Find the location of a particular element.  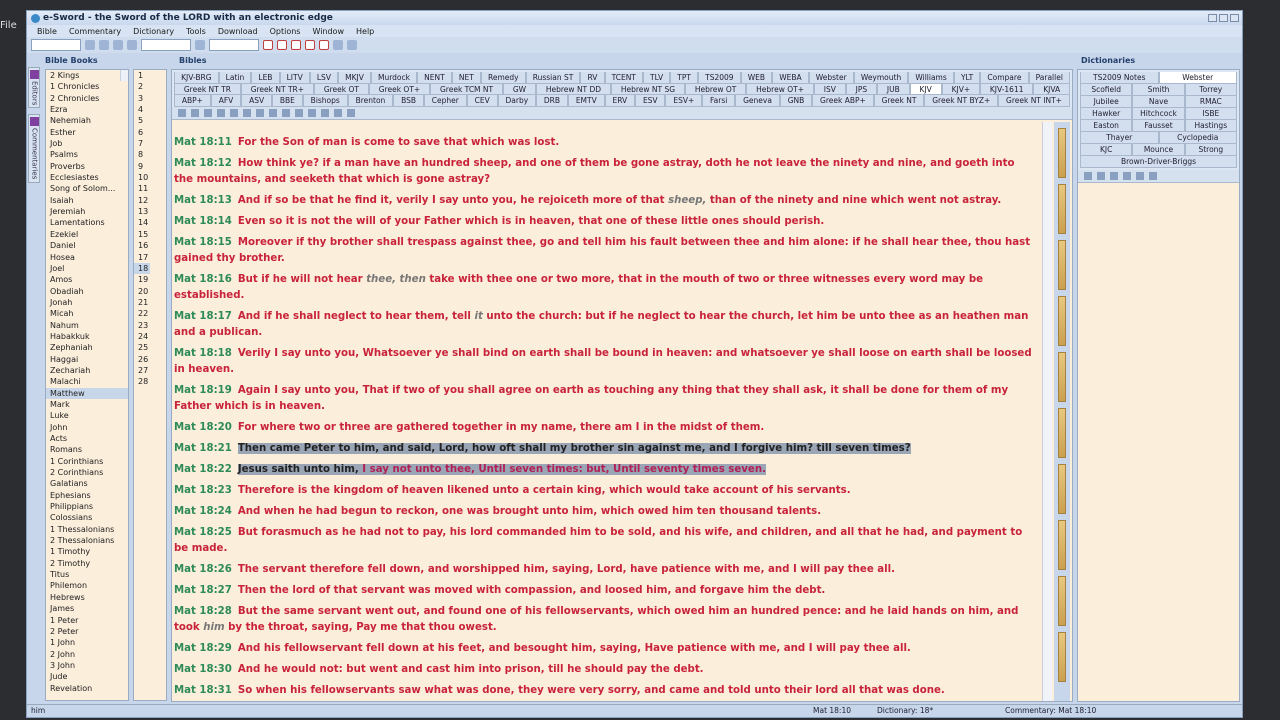

bible-scrollbar is located at coordinates (1047, 411).